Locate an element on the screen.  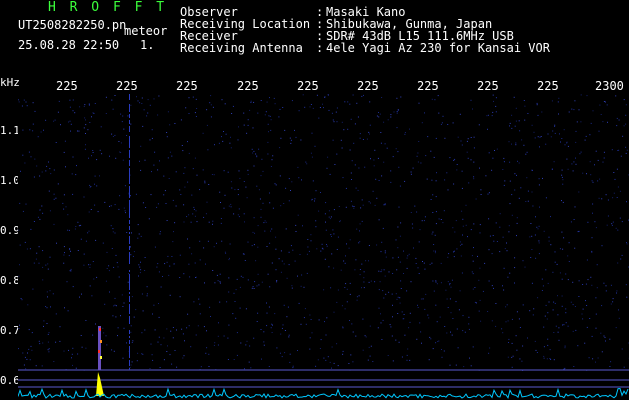
x-tick-2: 225 is located at coordinates (127, 86).